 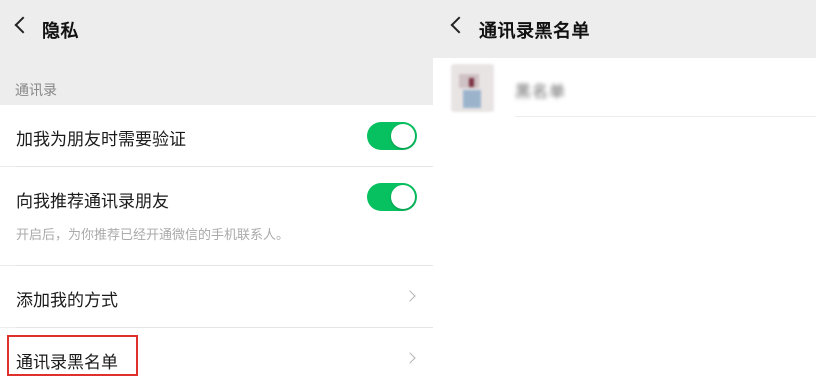 What do you see at coordinates (216, 135) in the screenshot?
I see `verify-friend-cell: 加我为朋友时需要验证` at bounding box center [216, 135].